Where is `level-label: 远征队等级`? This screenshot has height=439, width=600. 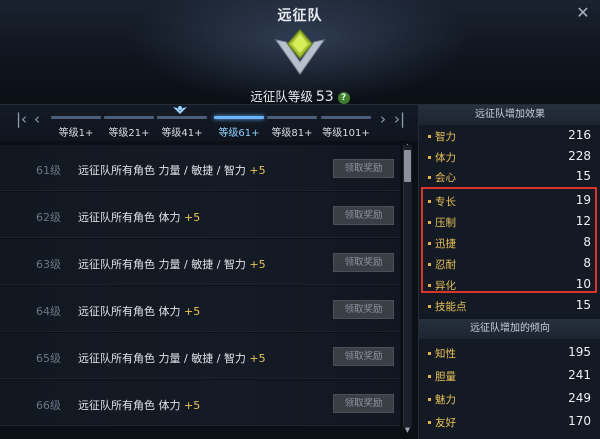
level-label: 远征队等级 is located at coordinates (281, 96).